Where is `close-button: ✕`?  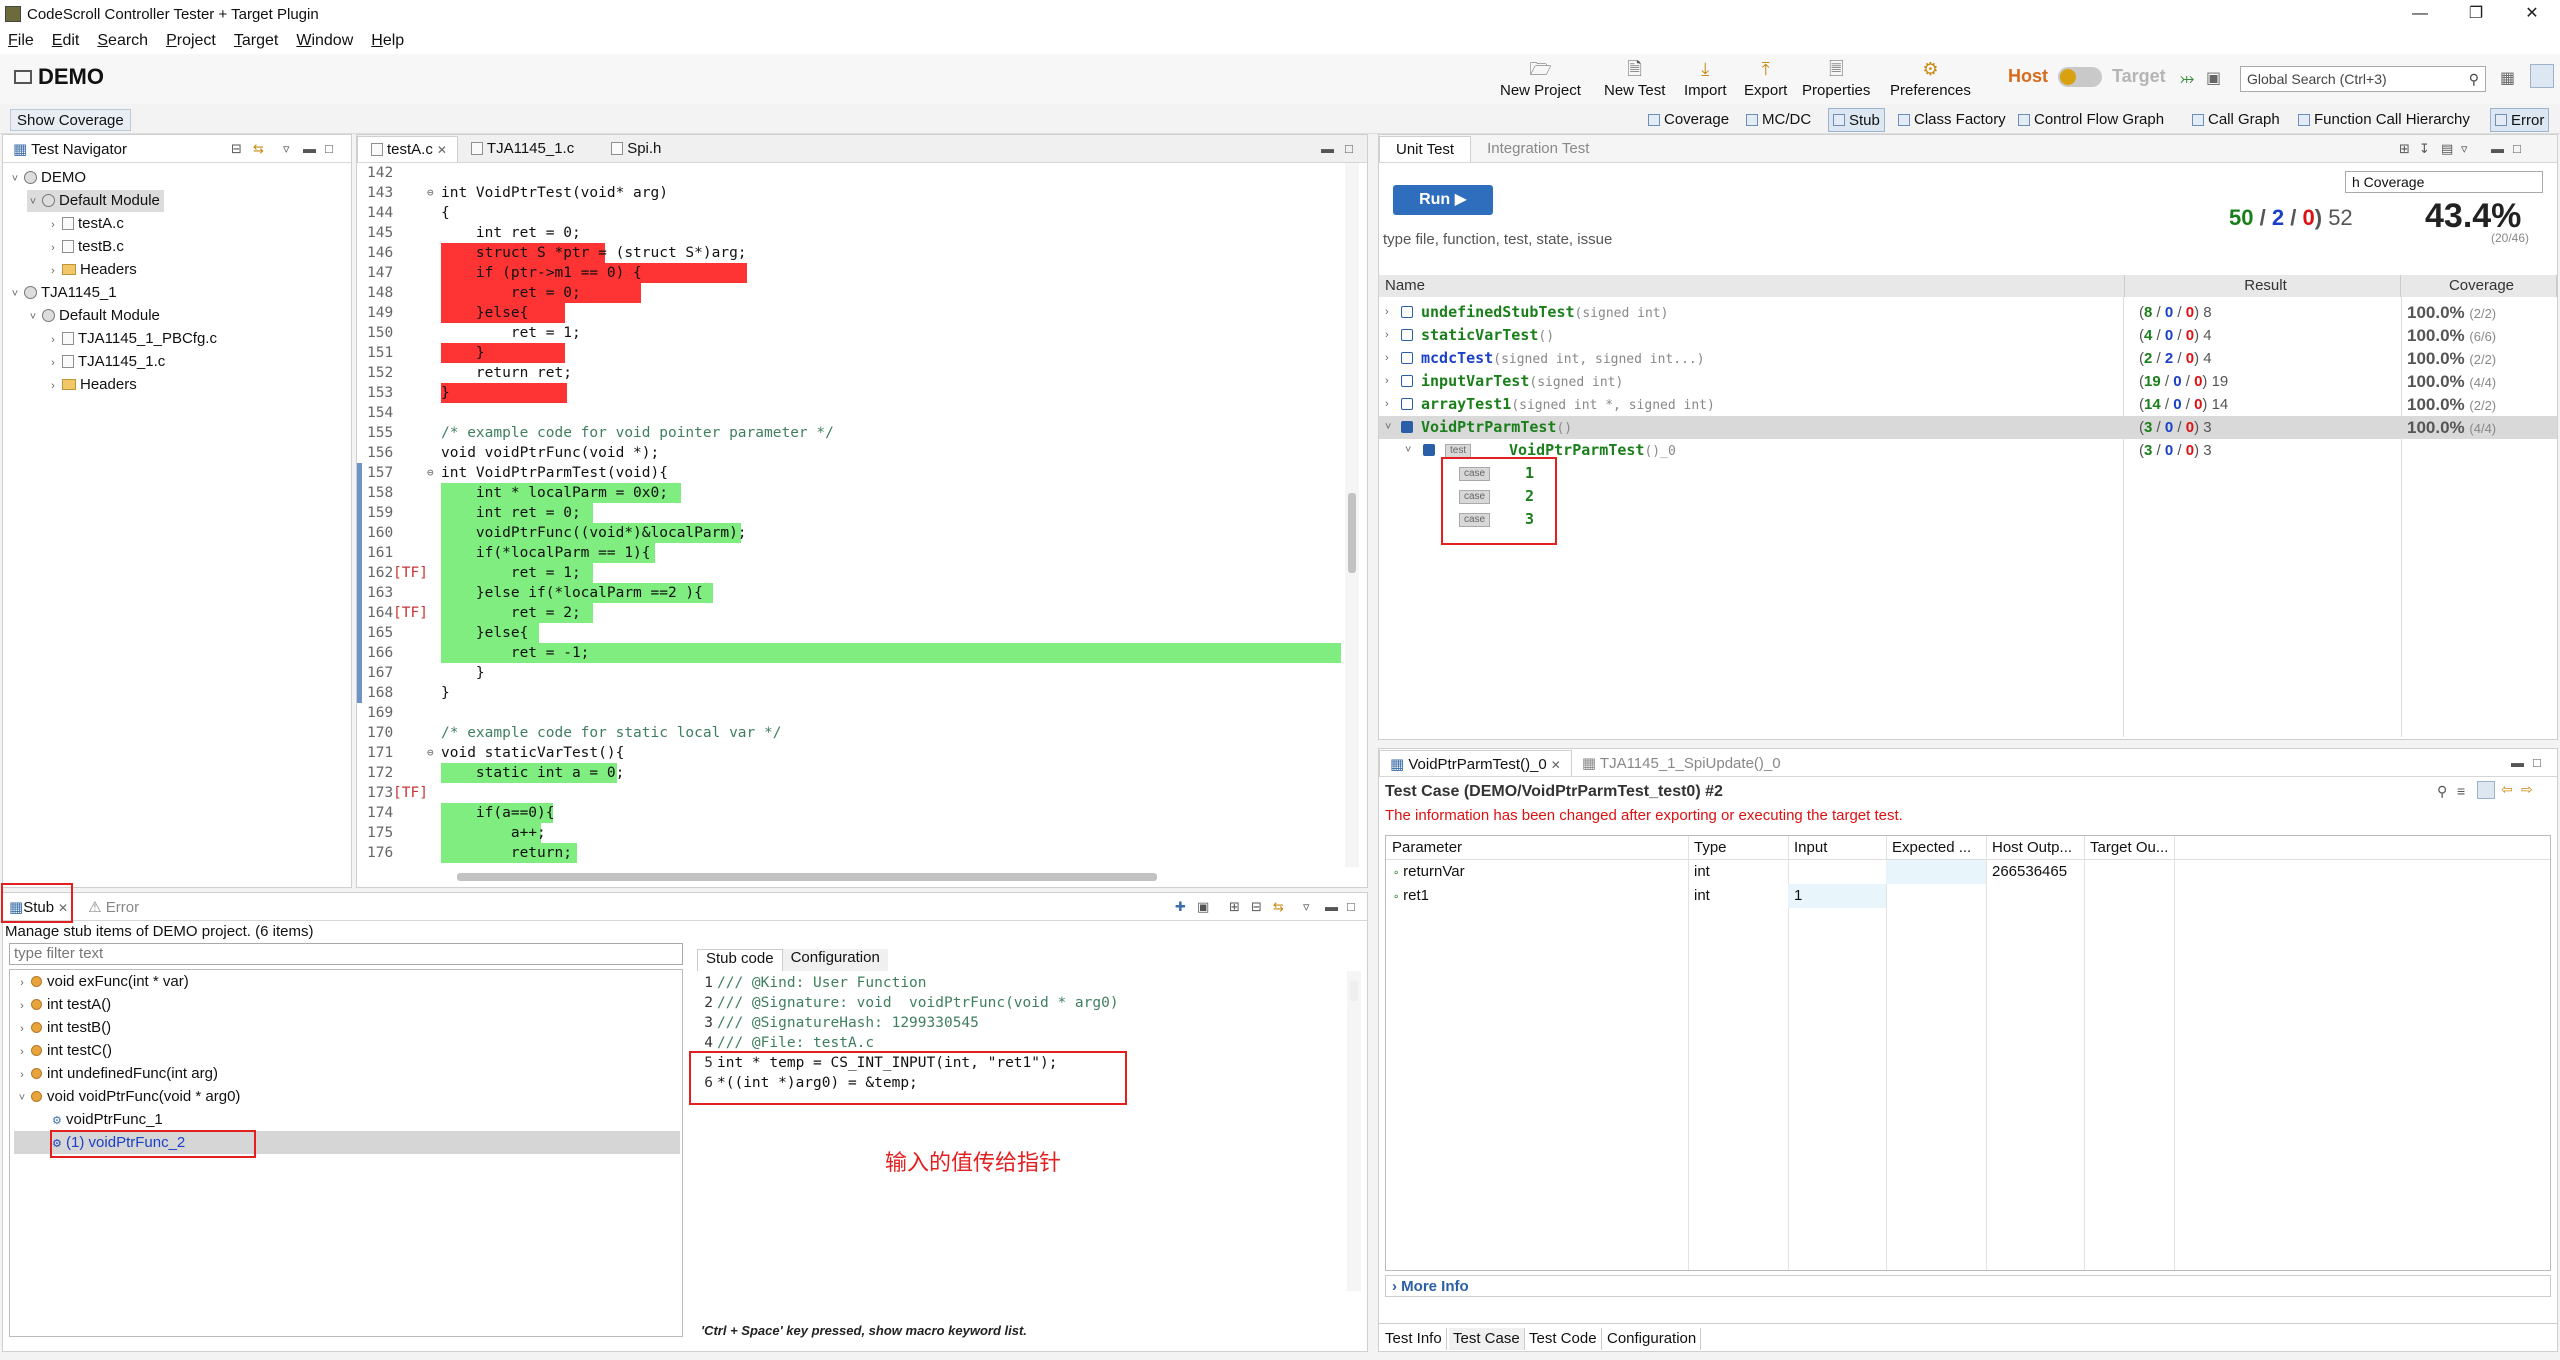
close-button: ✕ is located at coordinates (2532, 14).